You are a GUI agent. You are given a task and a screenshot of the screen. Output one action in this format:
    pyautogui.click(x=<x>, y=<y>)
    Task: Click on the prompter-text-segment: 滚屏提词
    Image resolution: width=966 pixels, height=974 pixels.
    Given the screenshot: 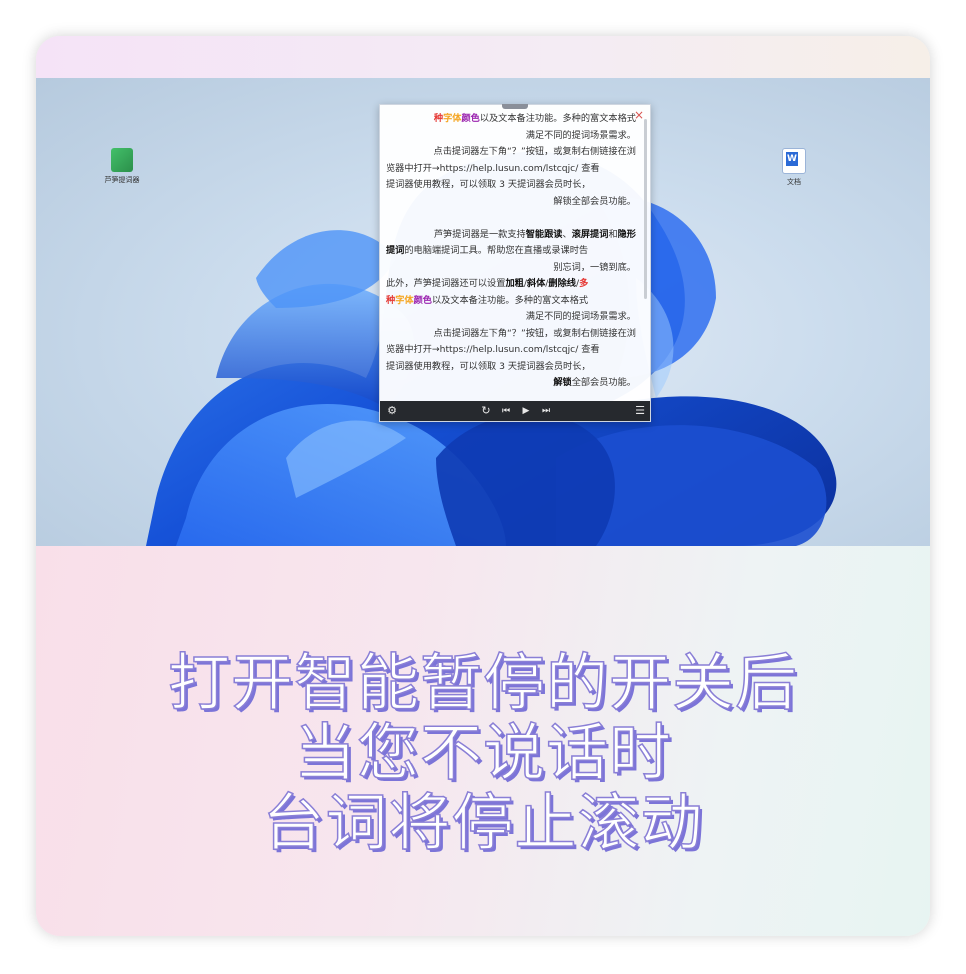 What is the action you would take?
    pyautogui.click(x=590, y=234)
    